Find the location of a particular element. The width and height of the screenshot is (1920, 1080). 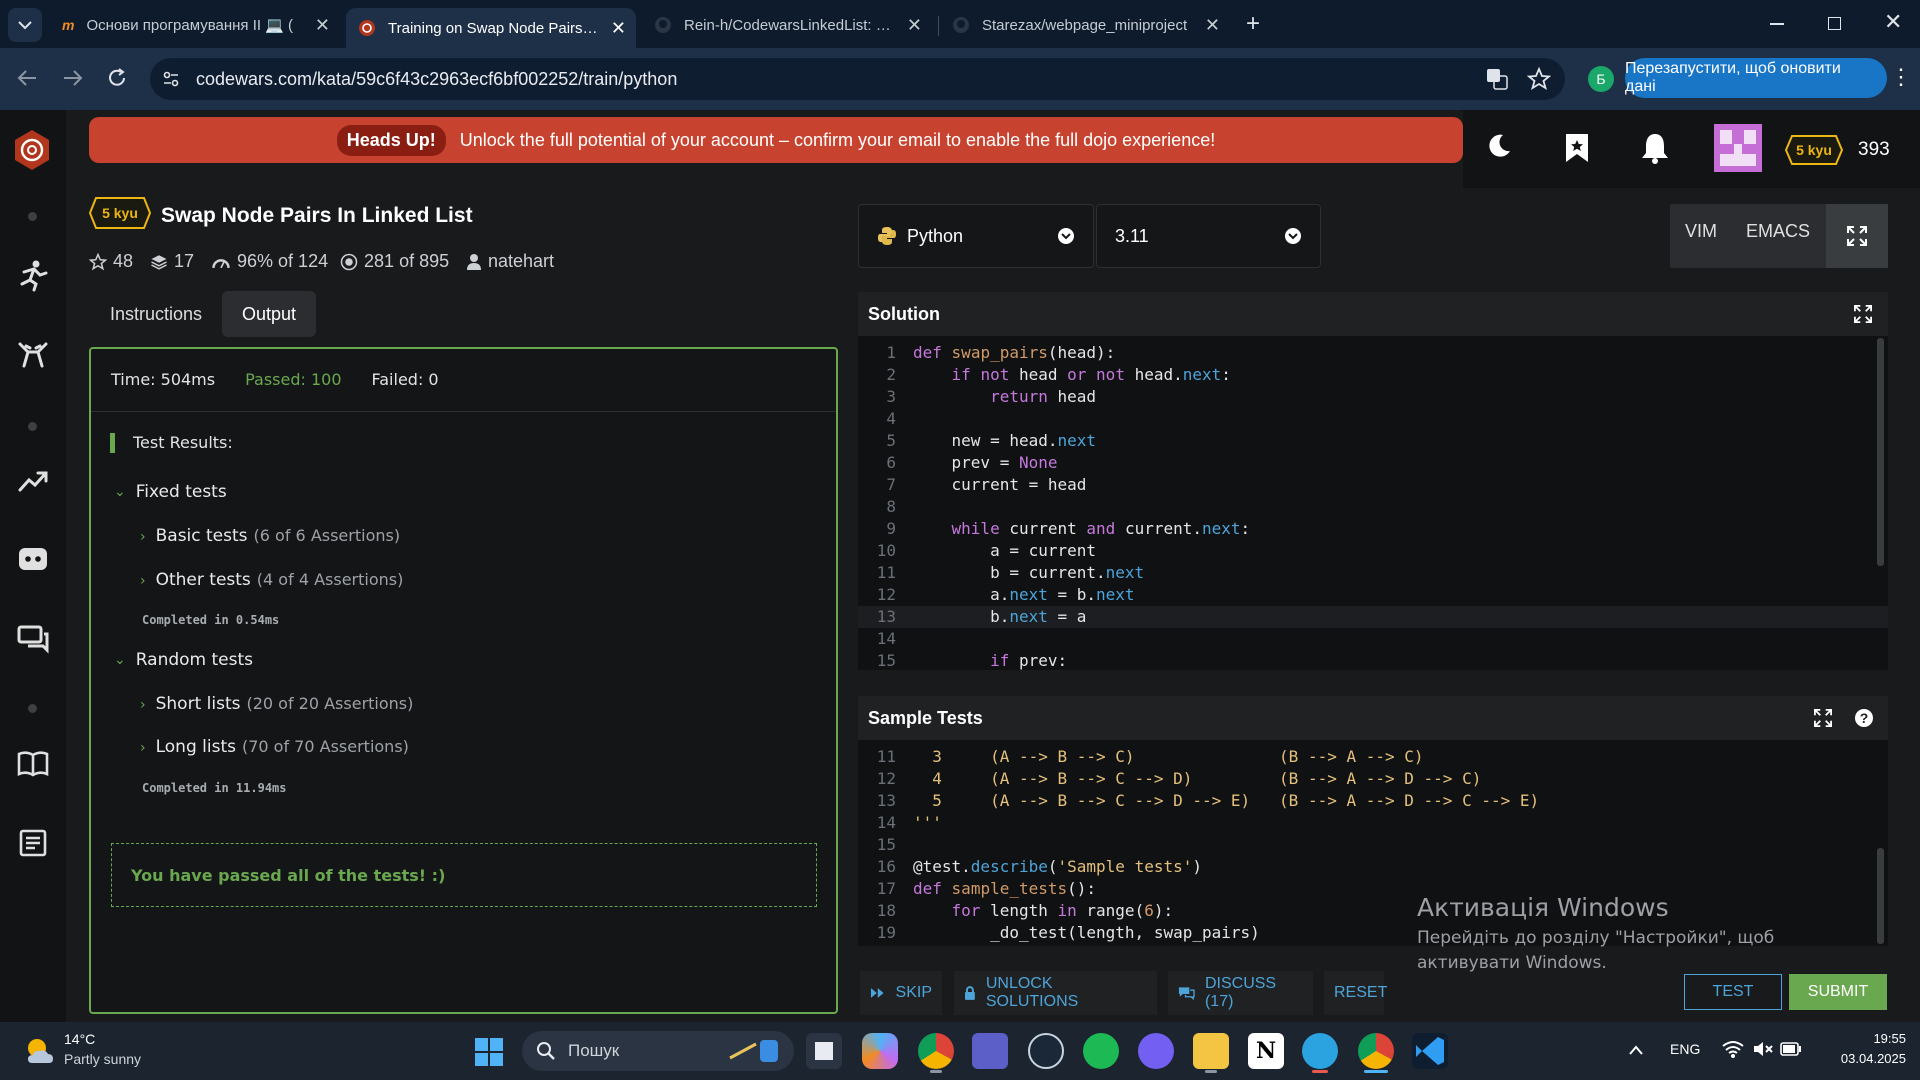

author-stat: natehart is located at coordinates (510, 261).